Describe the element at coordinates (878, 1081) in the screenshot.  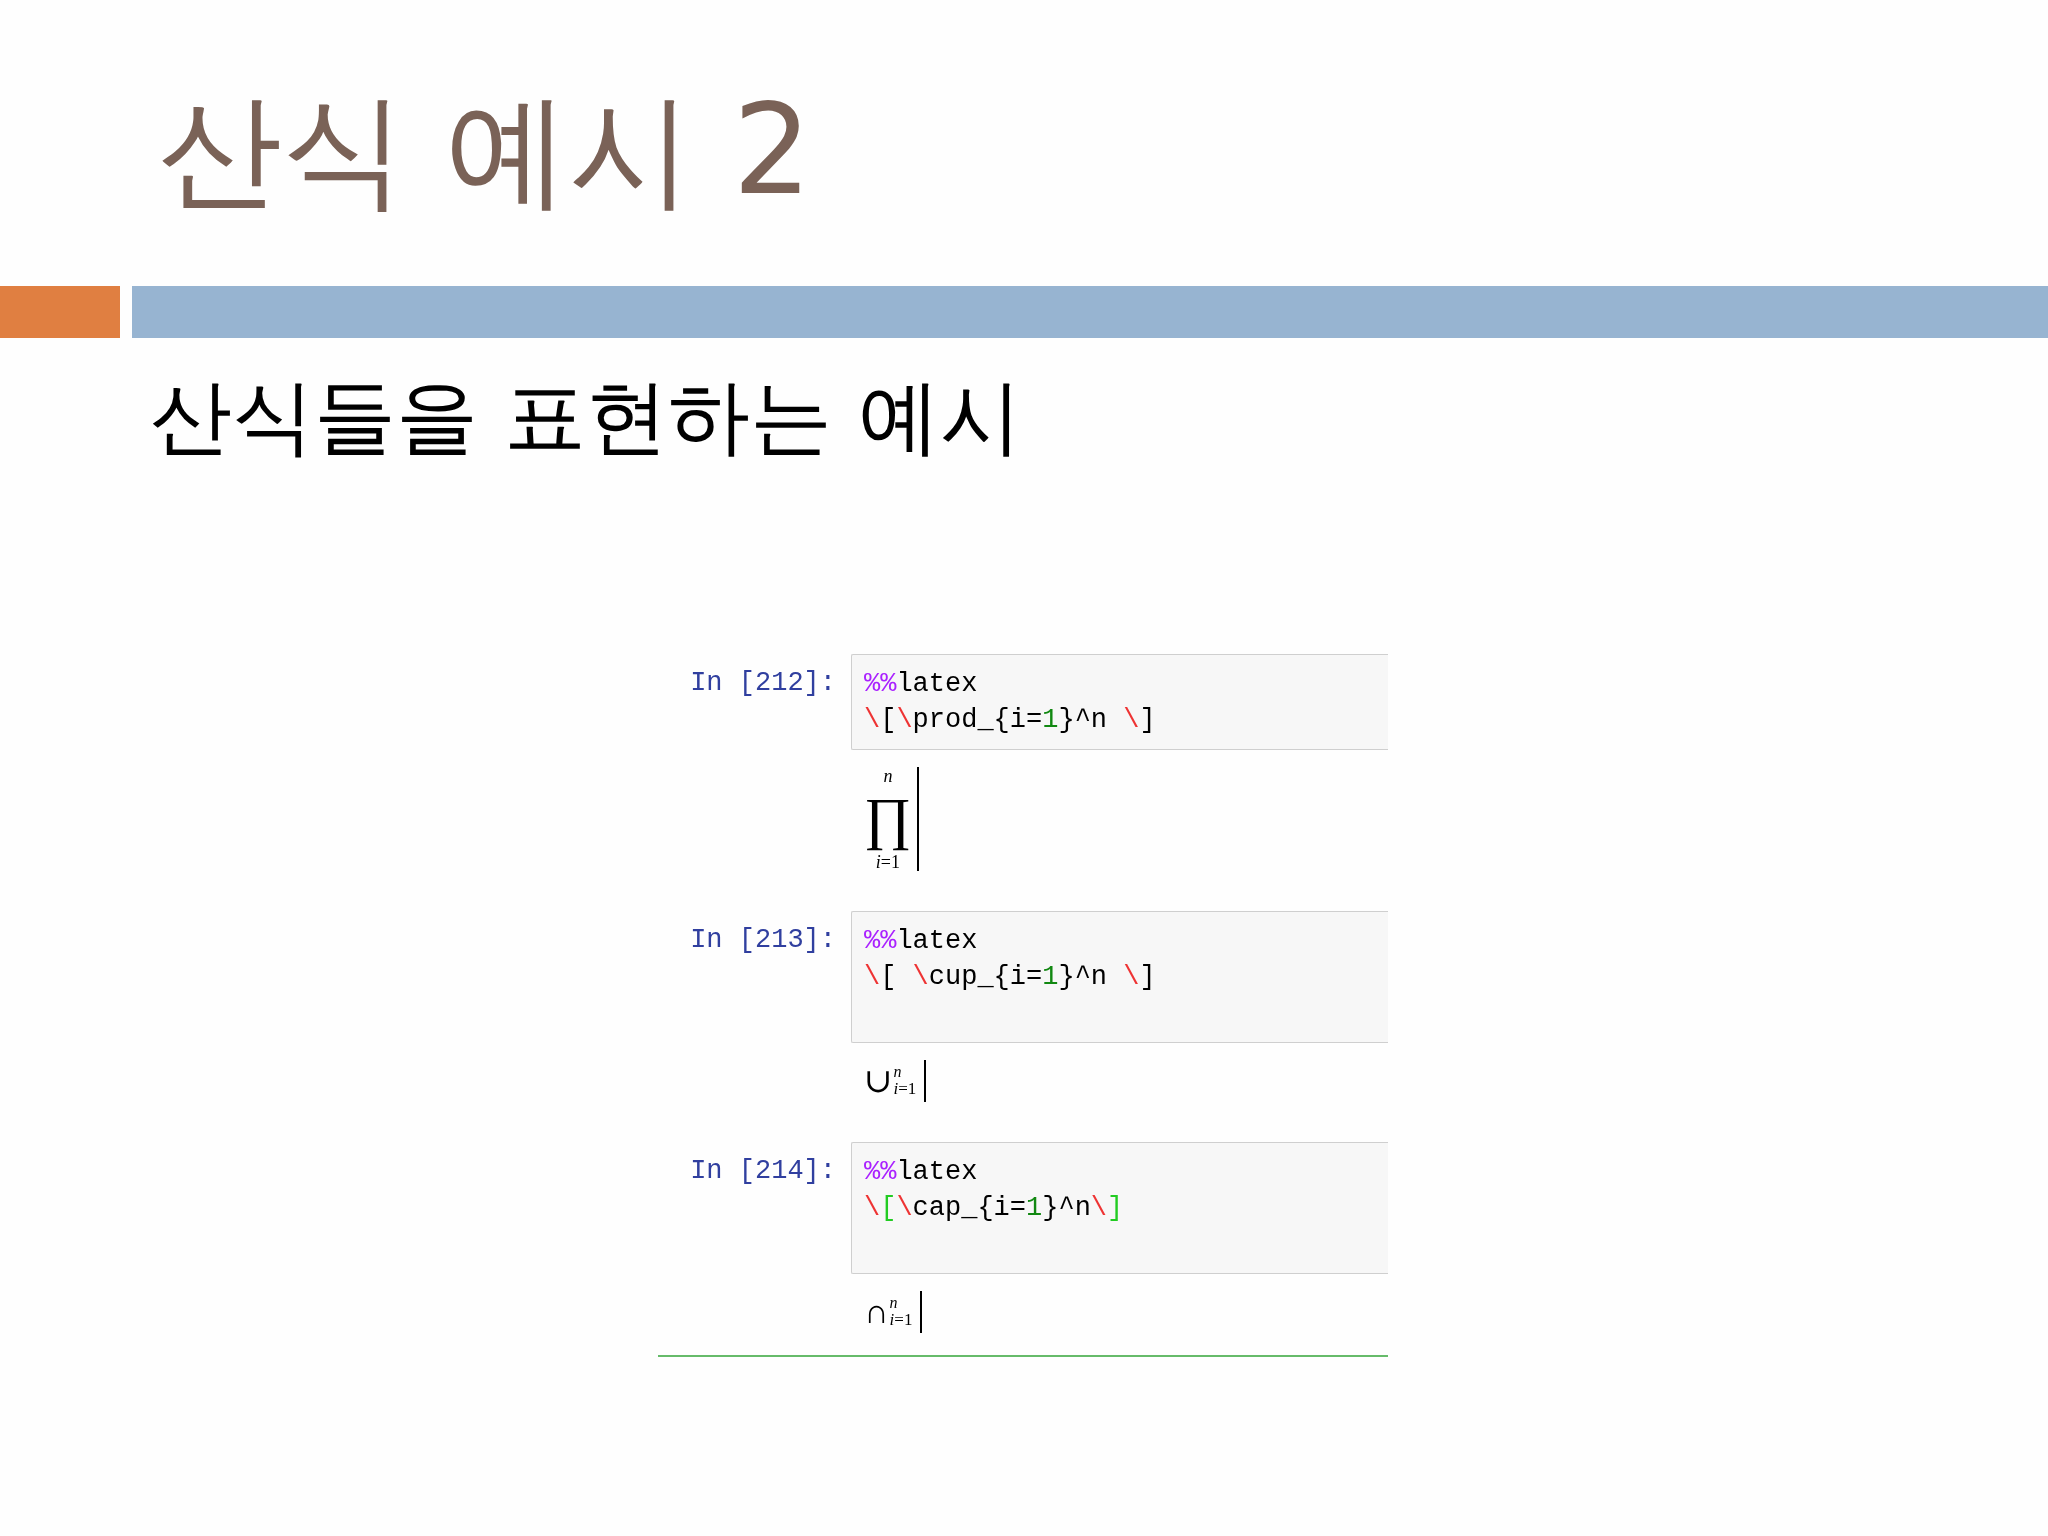
I see `math-operator: ∪` at that location.